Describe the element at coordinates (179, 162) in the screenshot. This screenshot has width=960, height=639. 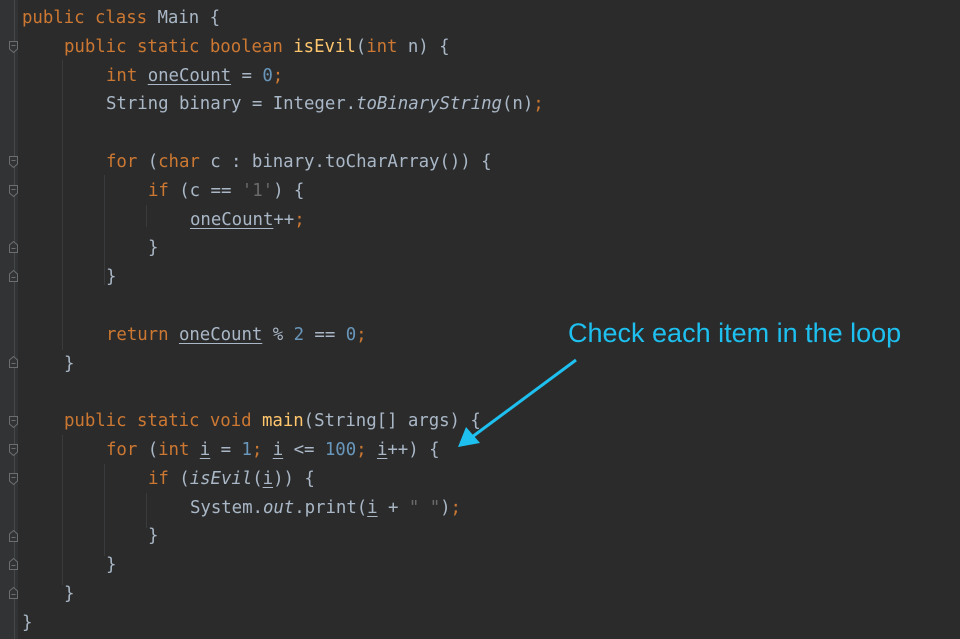
I see `keyword: char` at that location.